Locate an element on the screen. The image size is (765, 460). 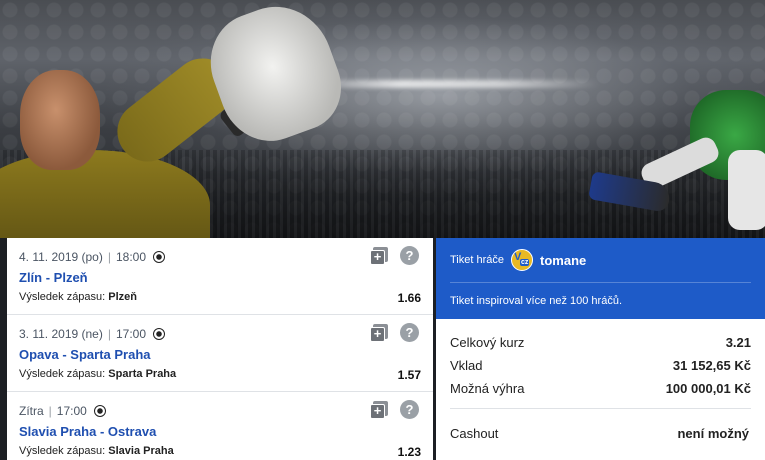
match-date: 4. 11. 2019 (po) is located at coordinates (61, 257).